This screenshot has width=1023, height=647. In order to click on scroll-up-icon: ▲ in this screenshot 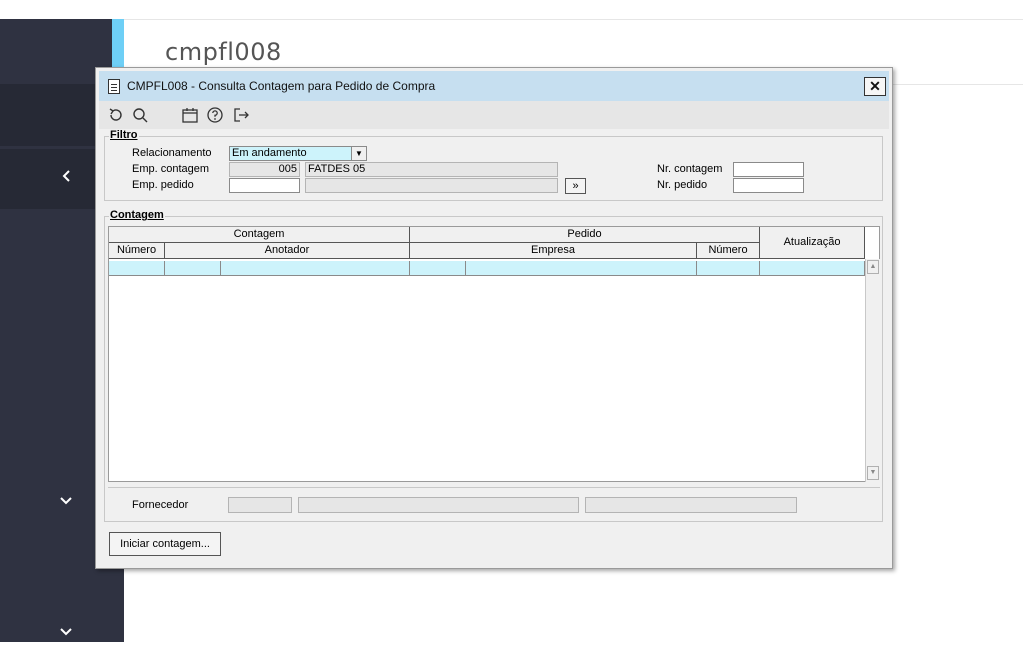, I will do `click(873, 267)`.